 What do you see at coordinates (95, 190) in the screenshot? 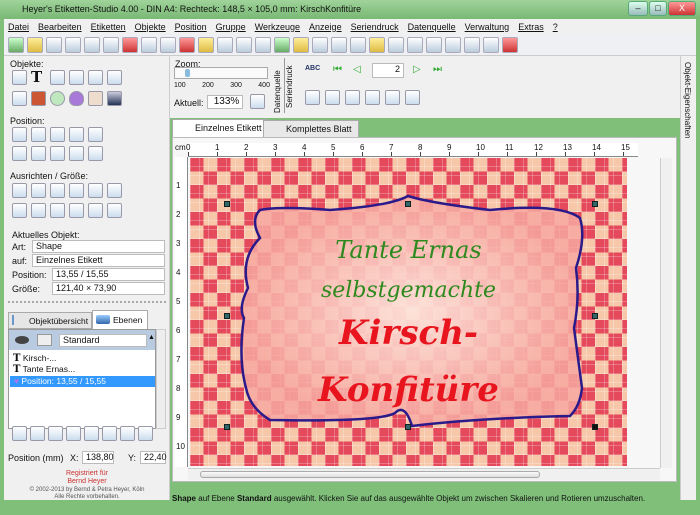
I see `size5-icon` at bounding box center [95, 190].